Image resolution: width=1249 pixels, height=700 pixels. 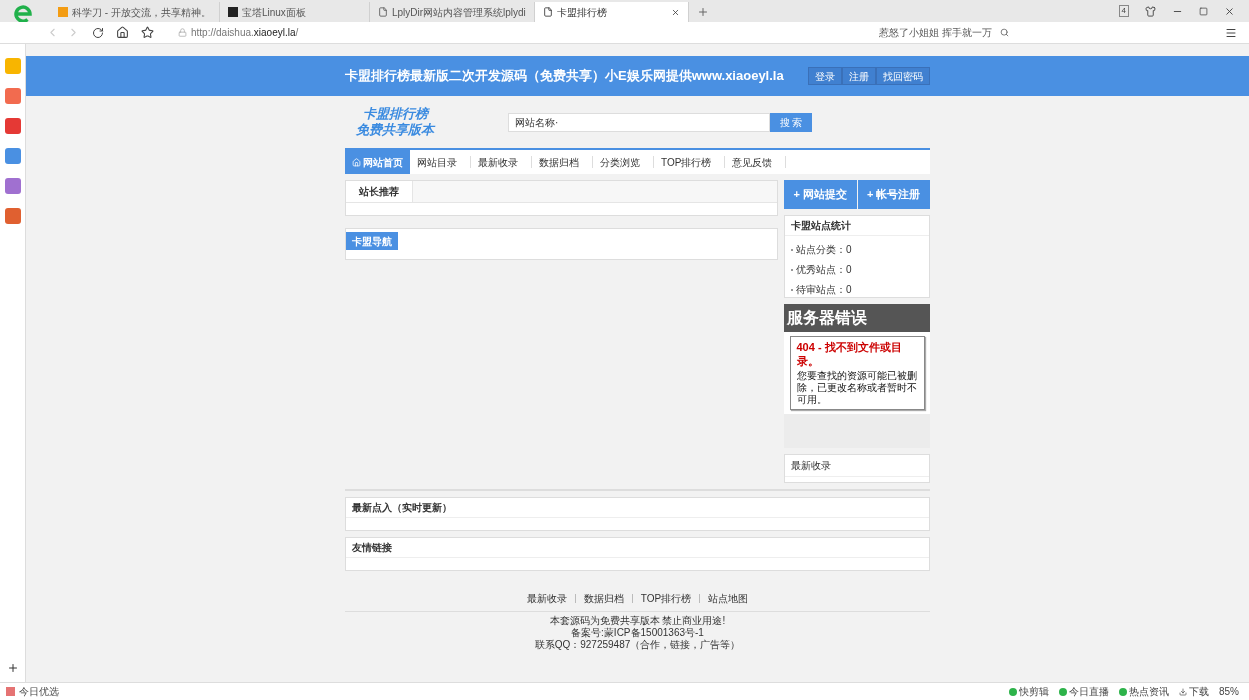 What do you see at coordinates (944, 32) in the screenshot?
I see `search-box: 惹怒了小姐姐 挥手就一万` at bounding box center [944, 32].